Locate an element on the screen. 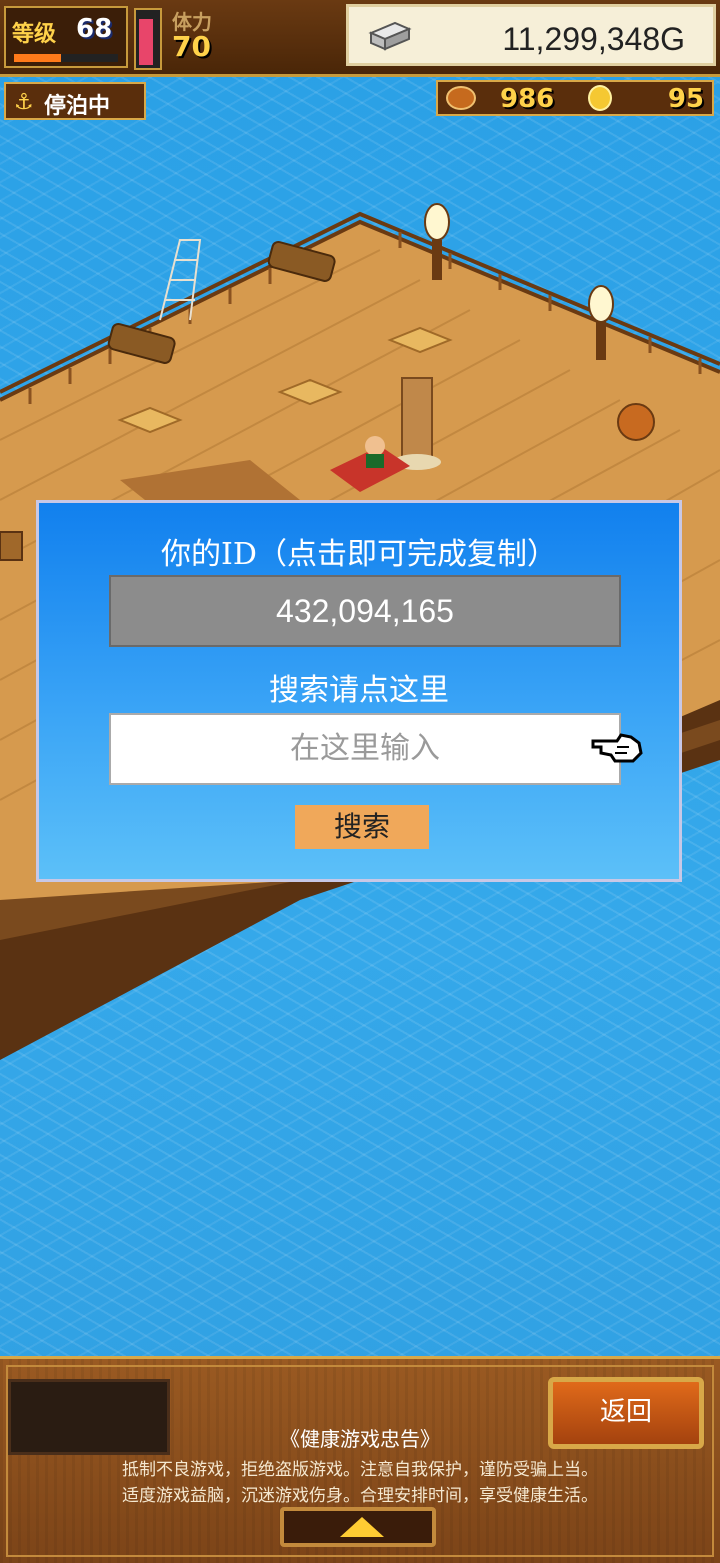 Image resolution: width=720 pixels, height=1563 pixels. stamina-gauge-fill is located at coordinates (146, 42).